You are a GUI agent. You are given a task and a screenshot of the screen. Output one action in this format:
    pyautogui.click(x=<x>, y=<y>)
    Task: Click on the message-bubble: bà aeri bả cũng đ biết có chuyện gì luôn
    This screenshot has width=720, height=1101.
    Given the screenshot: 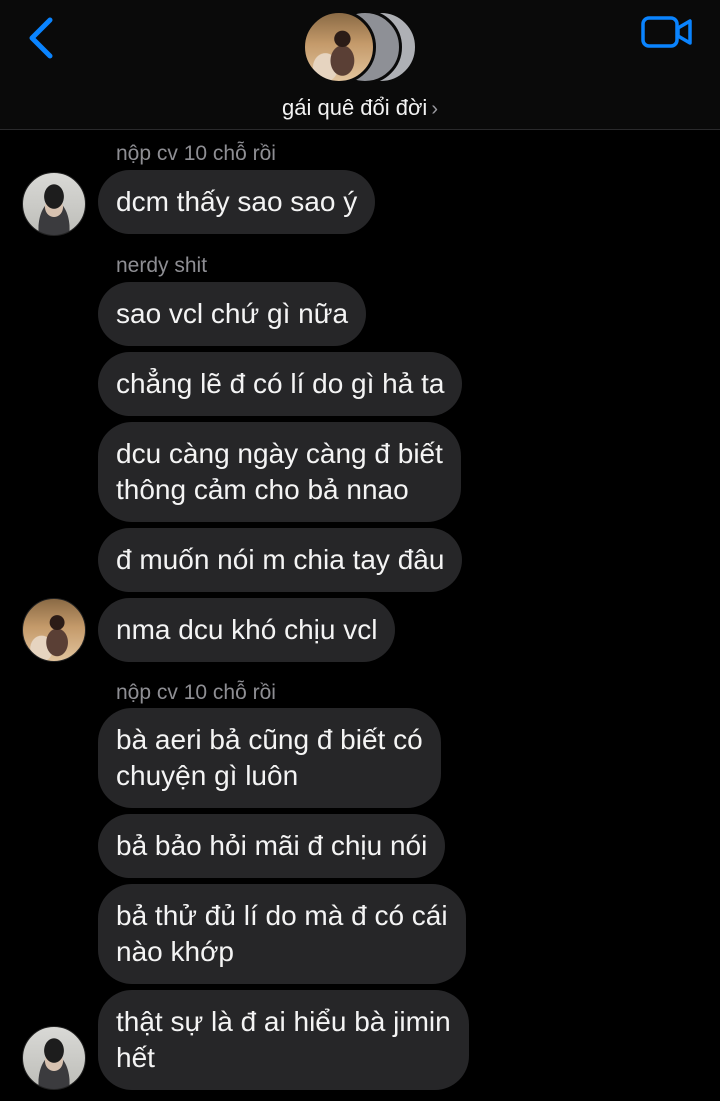 What is the action you would take?
    pyautogui.click(x=269, y=758)
    